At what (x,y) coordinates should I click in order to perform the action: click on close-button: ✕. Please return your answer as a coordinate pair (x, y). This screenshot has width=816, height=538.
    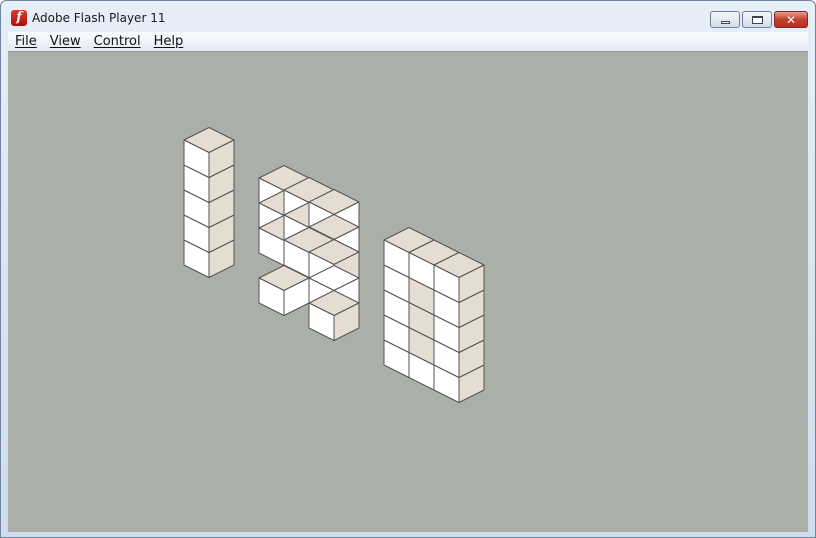
    Looking at the image, I should click on (791, 19).